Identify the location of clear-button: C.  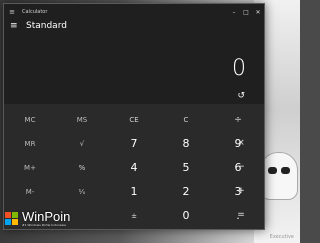
(186, 119).